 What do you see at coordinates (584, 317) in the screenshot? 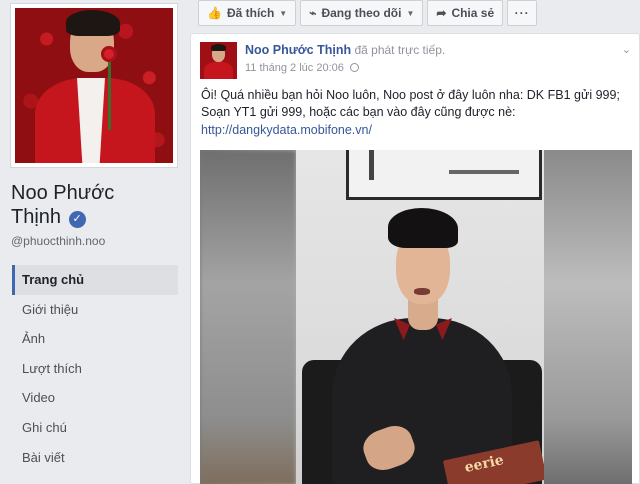
I see `video-blur-right` at bounding box center [584, 317].